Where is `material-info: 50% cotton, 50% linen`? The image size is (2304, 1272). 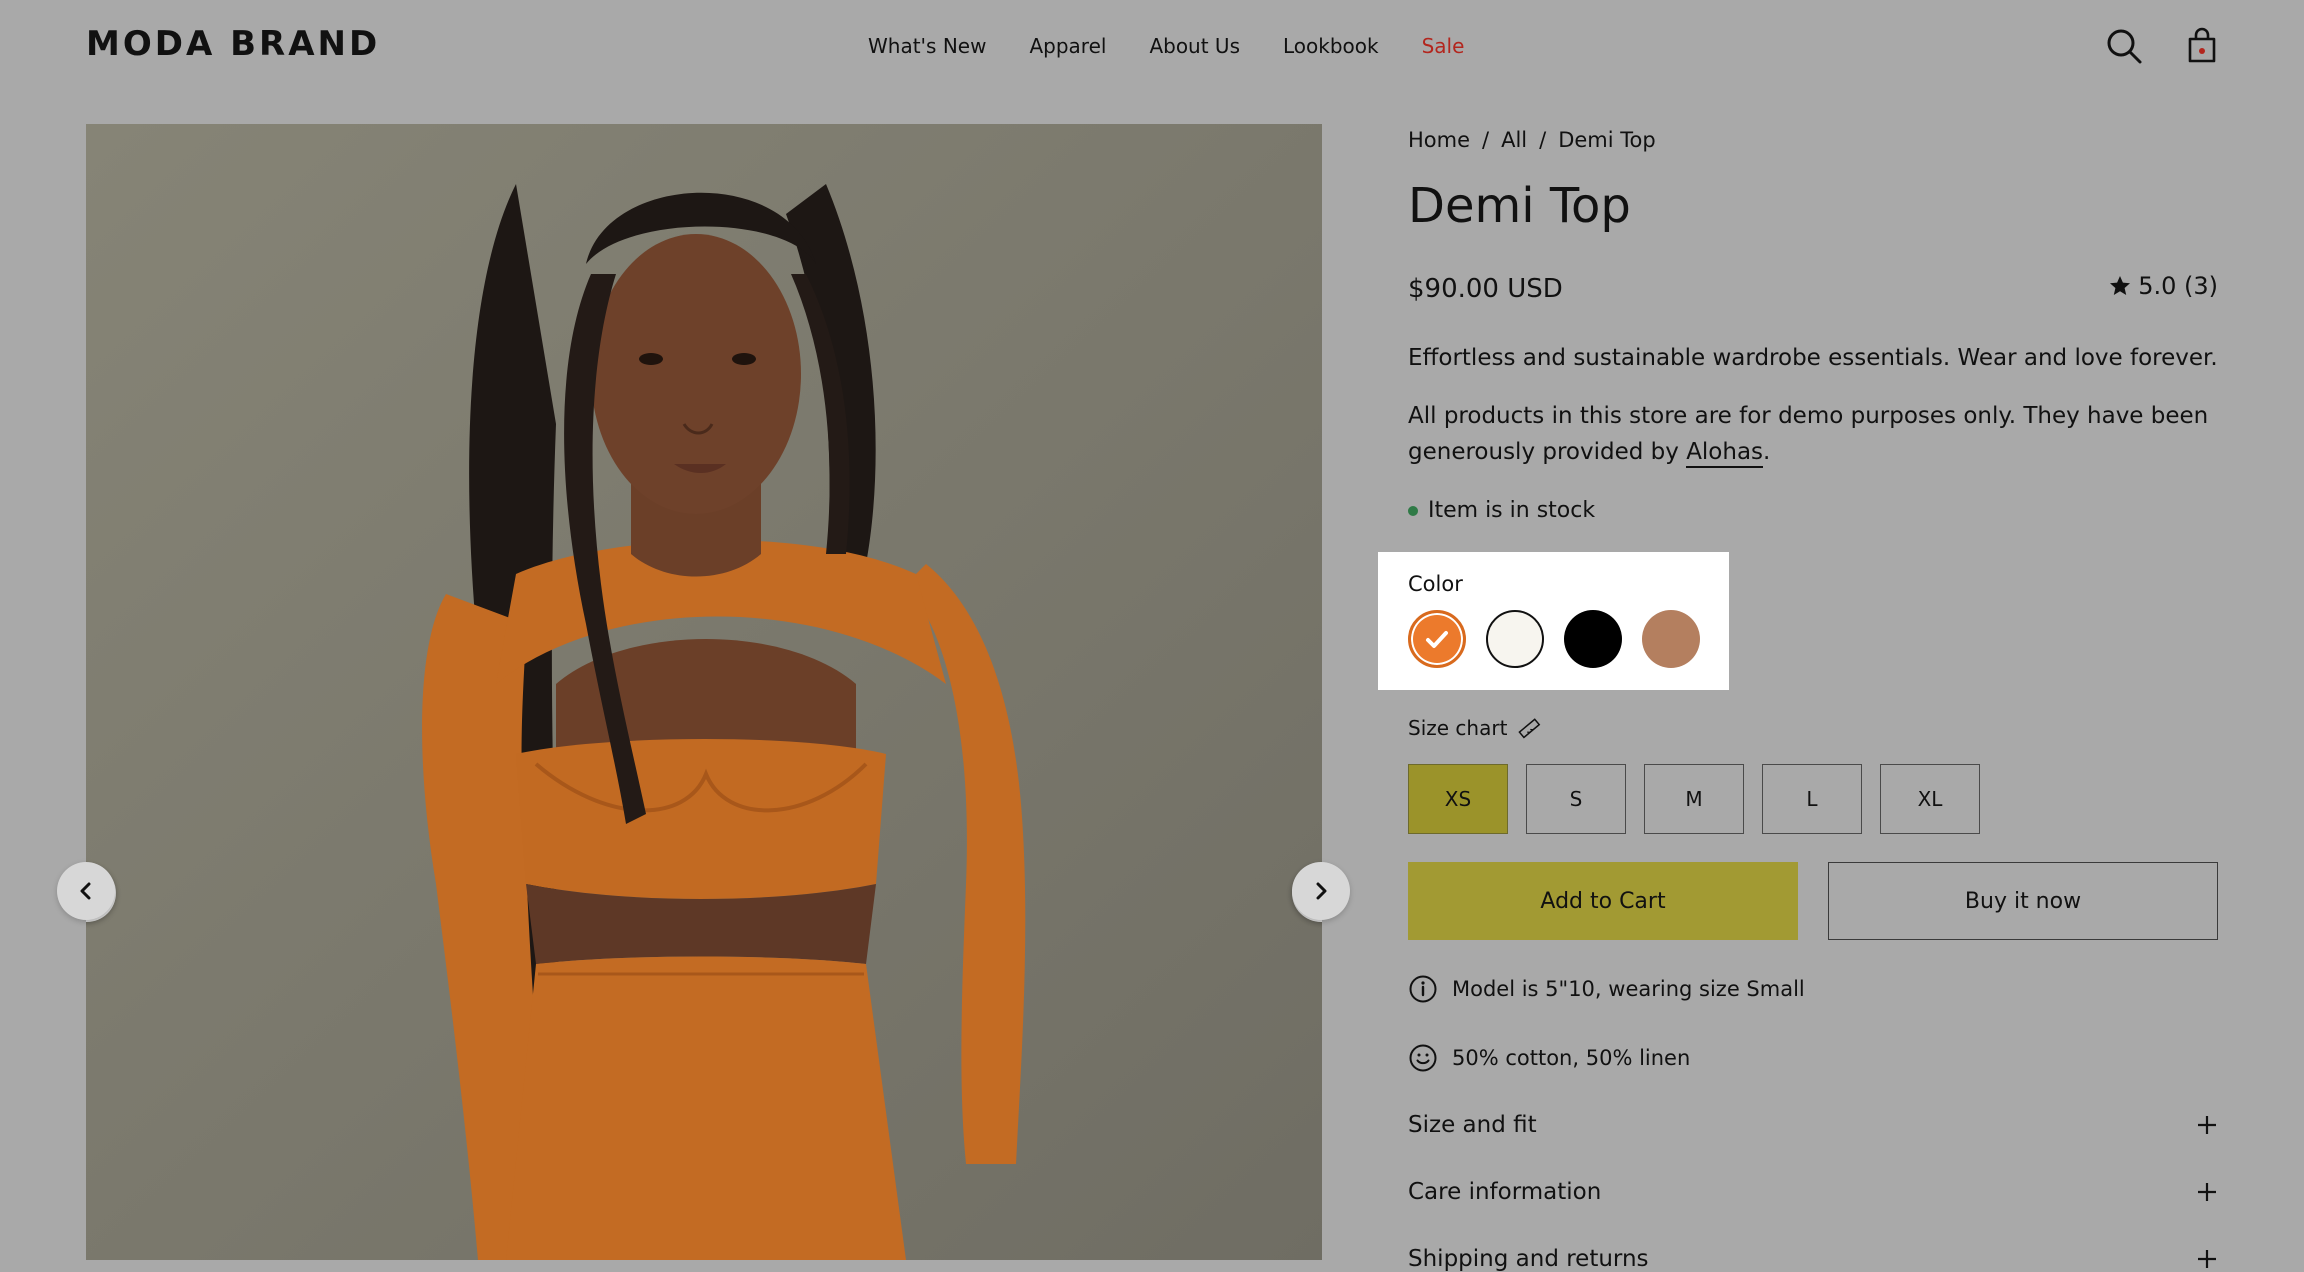 material-info: 50% cotton, 50% linen is located at coordinates (1549, 1058).